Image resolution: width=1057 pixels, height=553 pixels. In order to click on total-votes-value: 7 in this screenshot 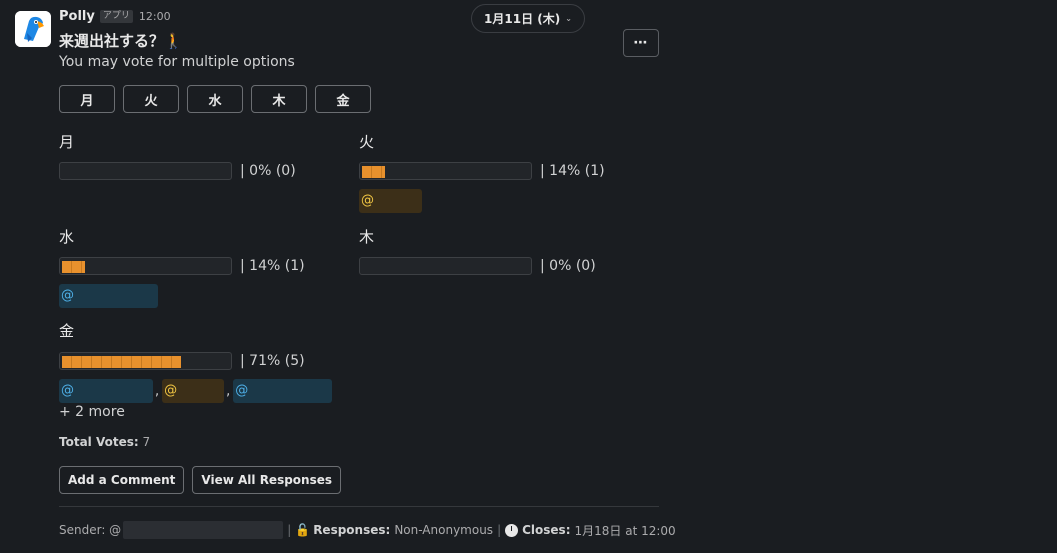, I will do `click(146, 442)`.